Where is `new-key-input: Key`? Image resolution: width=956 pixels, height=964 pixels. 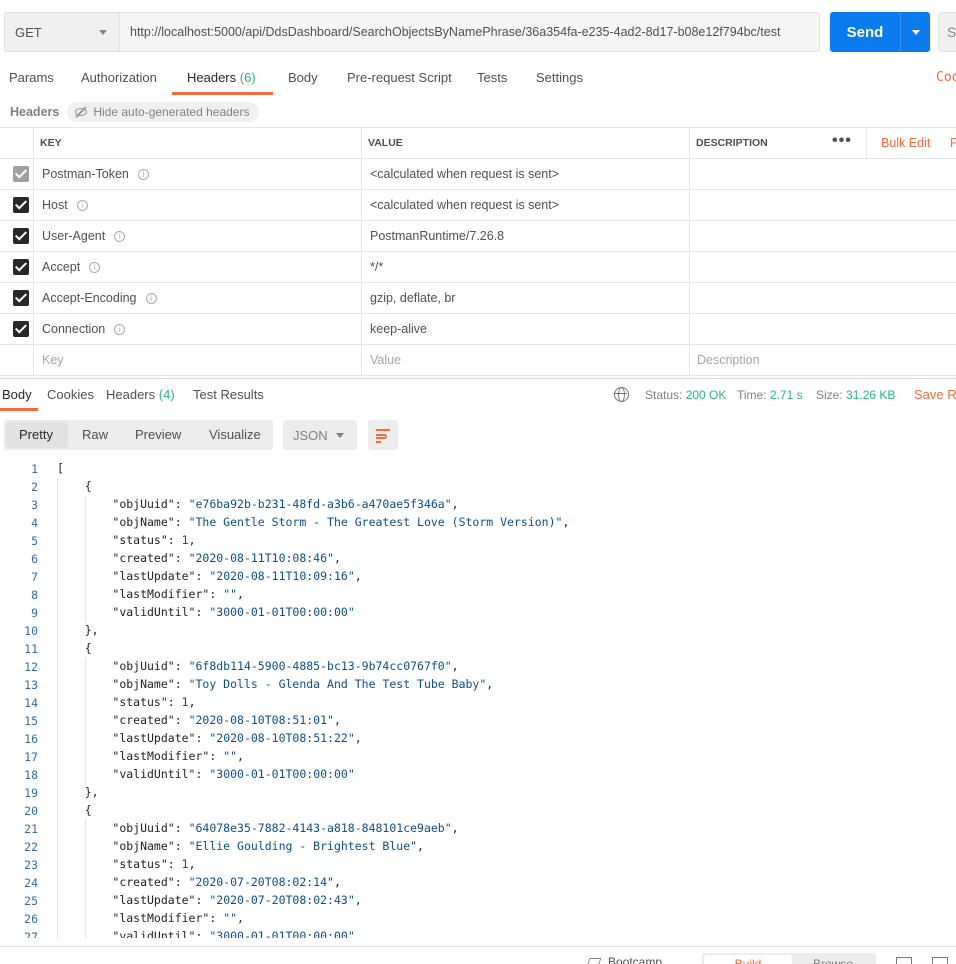 new-key-input: Key is located at coordinates (198, 360).